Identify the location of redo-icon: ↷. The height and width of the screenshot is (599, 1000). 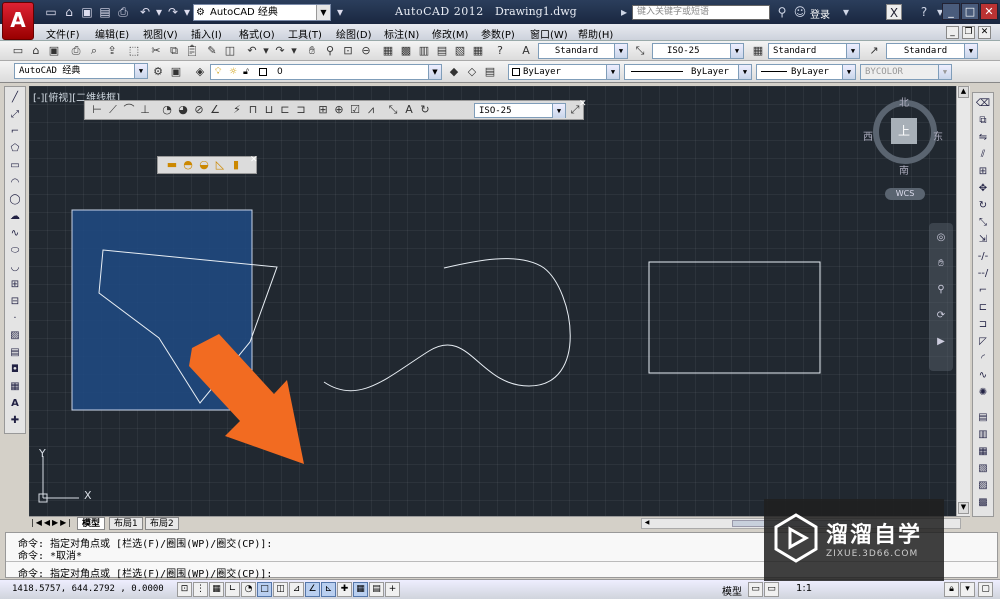
(173, 12).